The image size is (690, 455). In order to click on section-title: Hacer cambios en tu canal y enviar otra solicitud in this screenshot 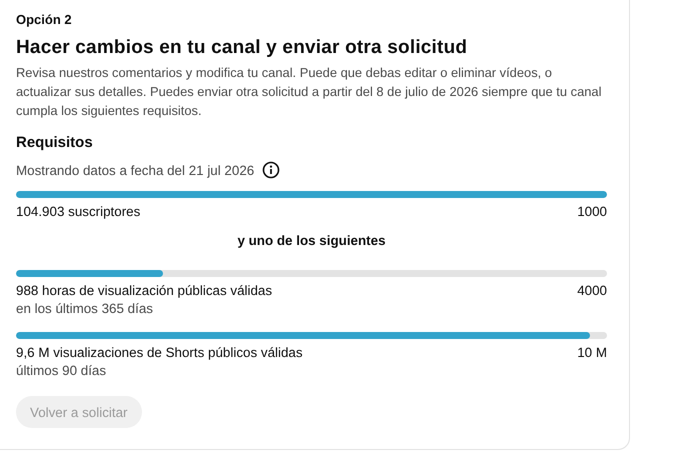, I will do `click(242, 48)`.